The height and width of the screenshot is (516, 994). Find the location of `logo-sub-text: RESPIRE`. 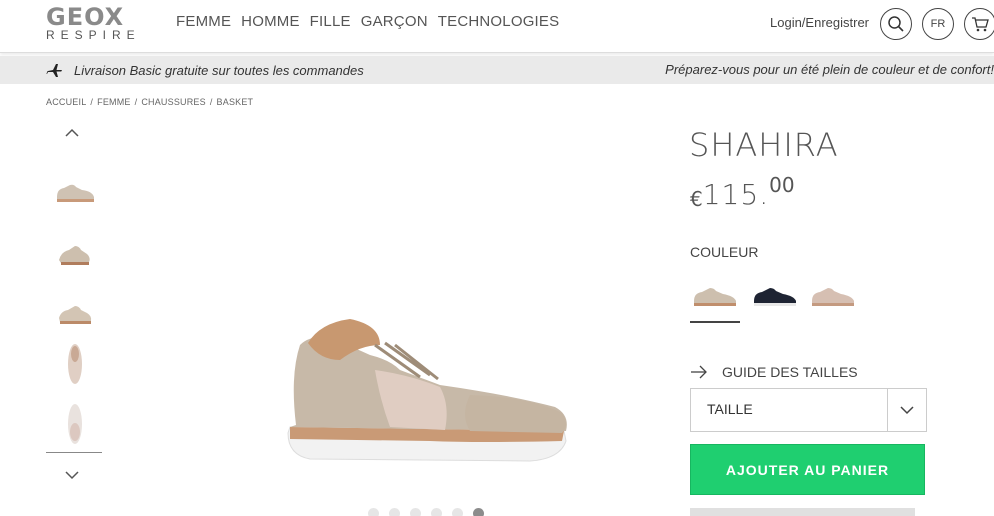

logo-sub-text: RESPIRE is located at coordinates (93, 35).